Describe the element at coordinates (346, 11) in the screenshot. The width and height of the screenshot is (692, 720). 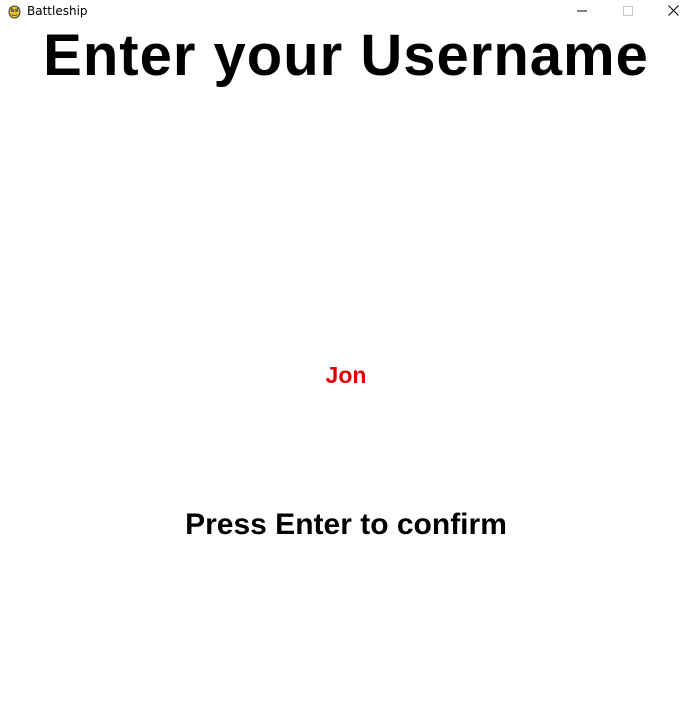
I see `title-bar: Battleship` at that location.